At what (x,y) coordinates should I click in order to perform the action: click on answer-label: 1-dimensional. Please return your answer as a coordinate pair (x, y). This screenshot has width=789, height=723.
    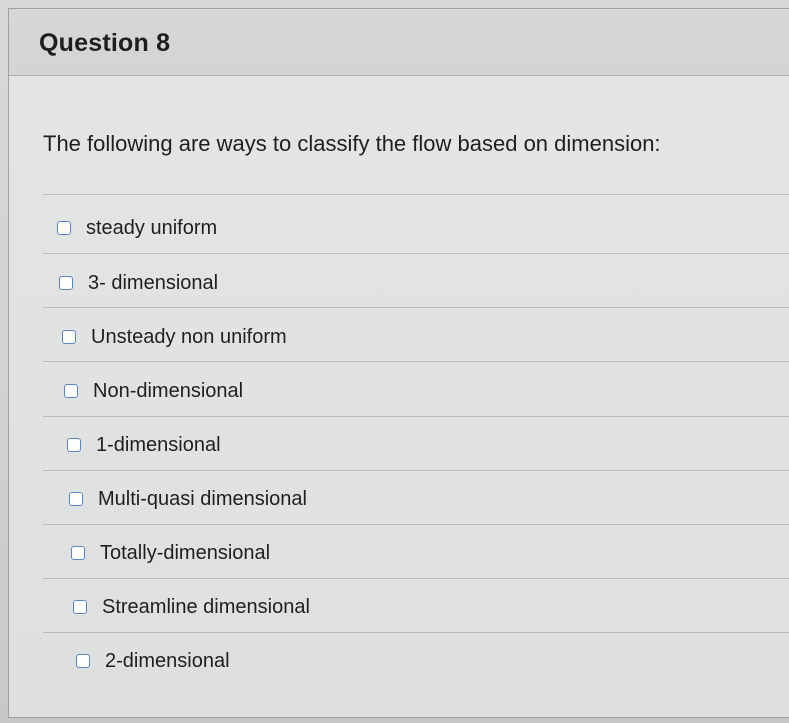
    Looking at the image, I should click on (158, 444).